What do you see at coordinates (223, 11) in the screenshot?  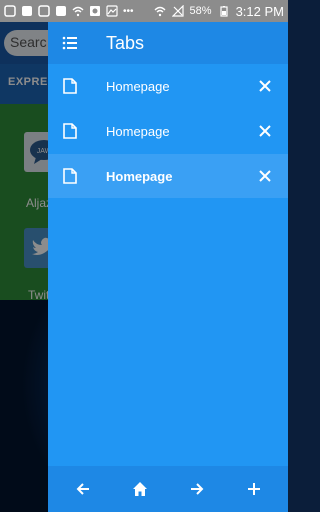 I see `battery-icon` at bounding box center [223, 11].